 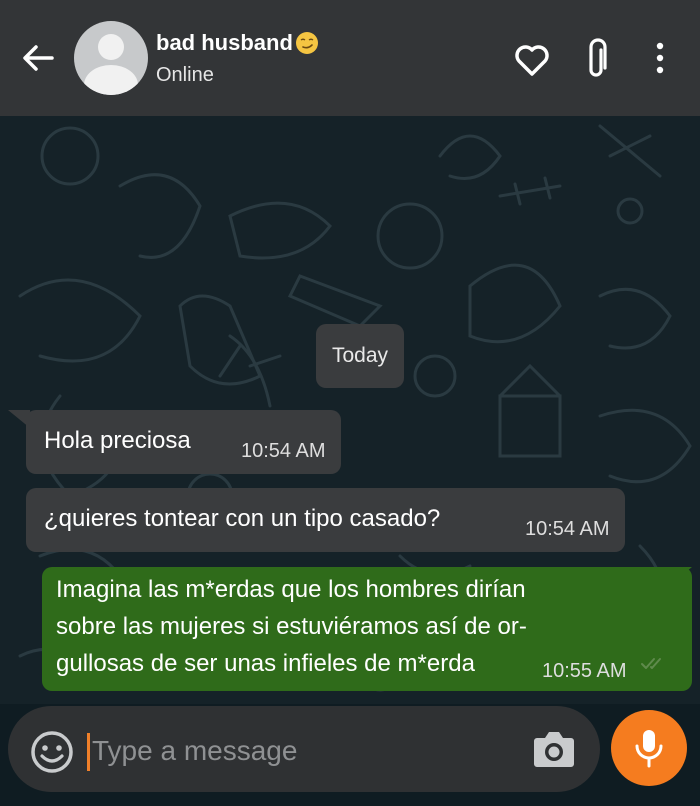 I want to click on message-text-line: gullosas de ser unas infieles de m*erda, so click(x=265, y=663).